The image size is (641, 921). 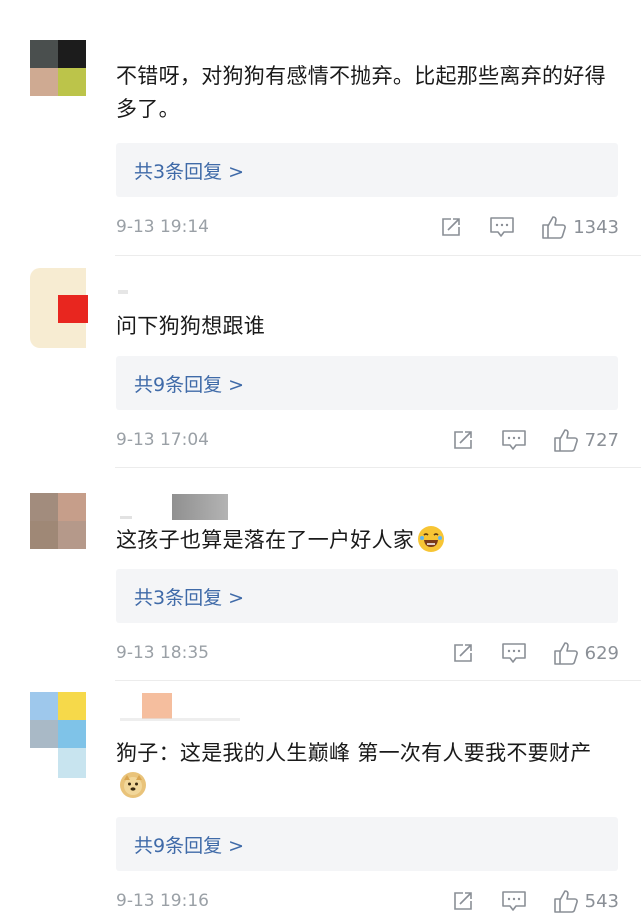 I want to click on laughing-emoji-icon, so click(x=431, y=539).